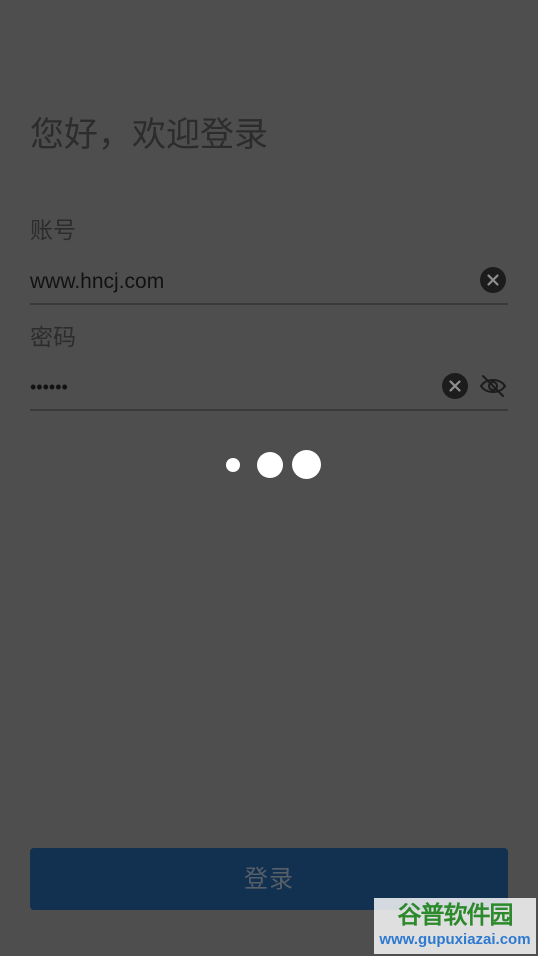  Describe the element at coordinates (149, 135) in the screenshot. I see `welcome-title: 您好，欢迎登录` at that location.